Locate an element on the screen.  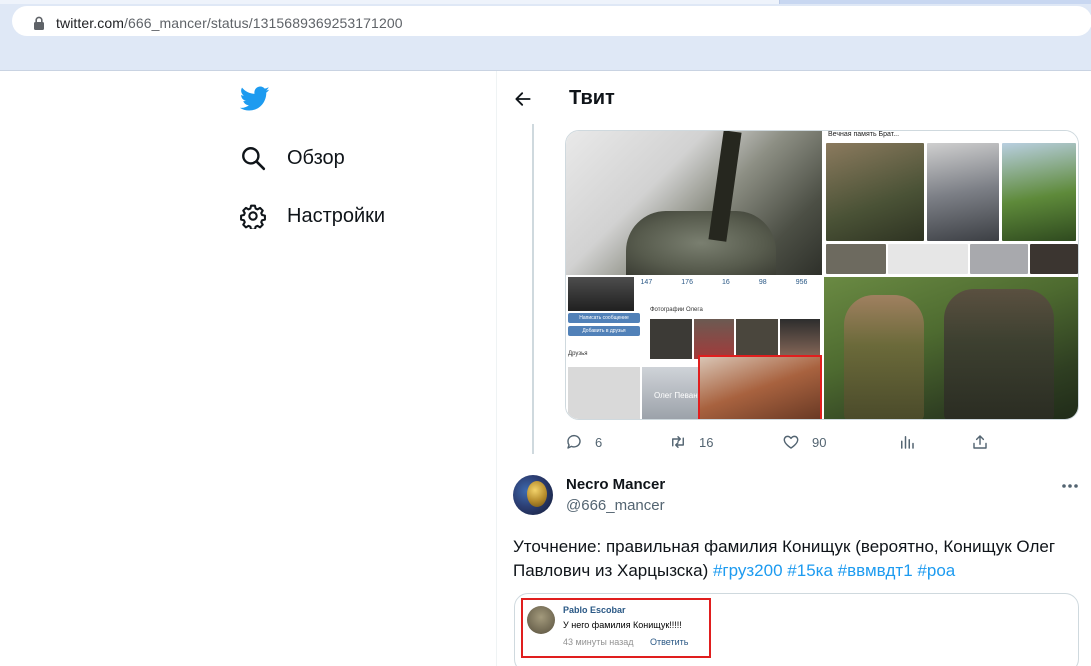
vk-person-name: Олег Певан is located at coordinates (676, 395).